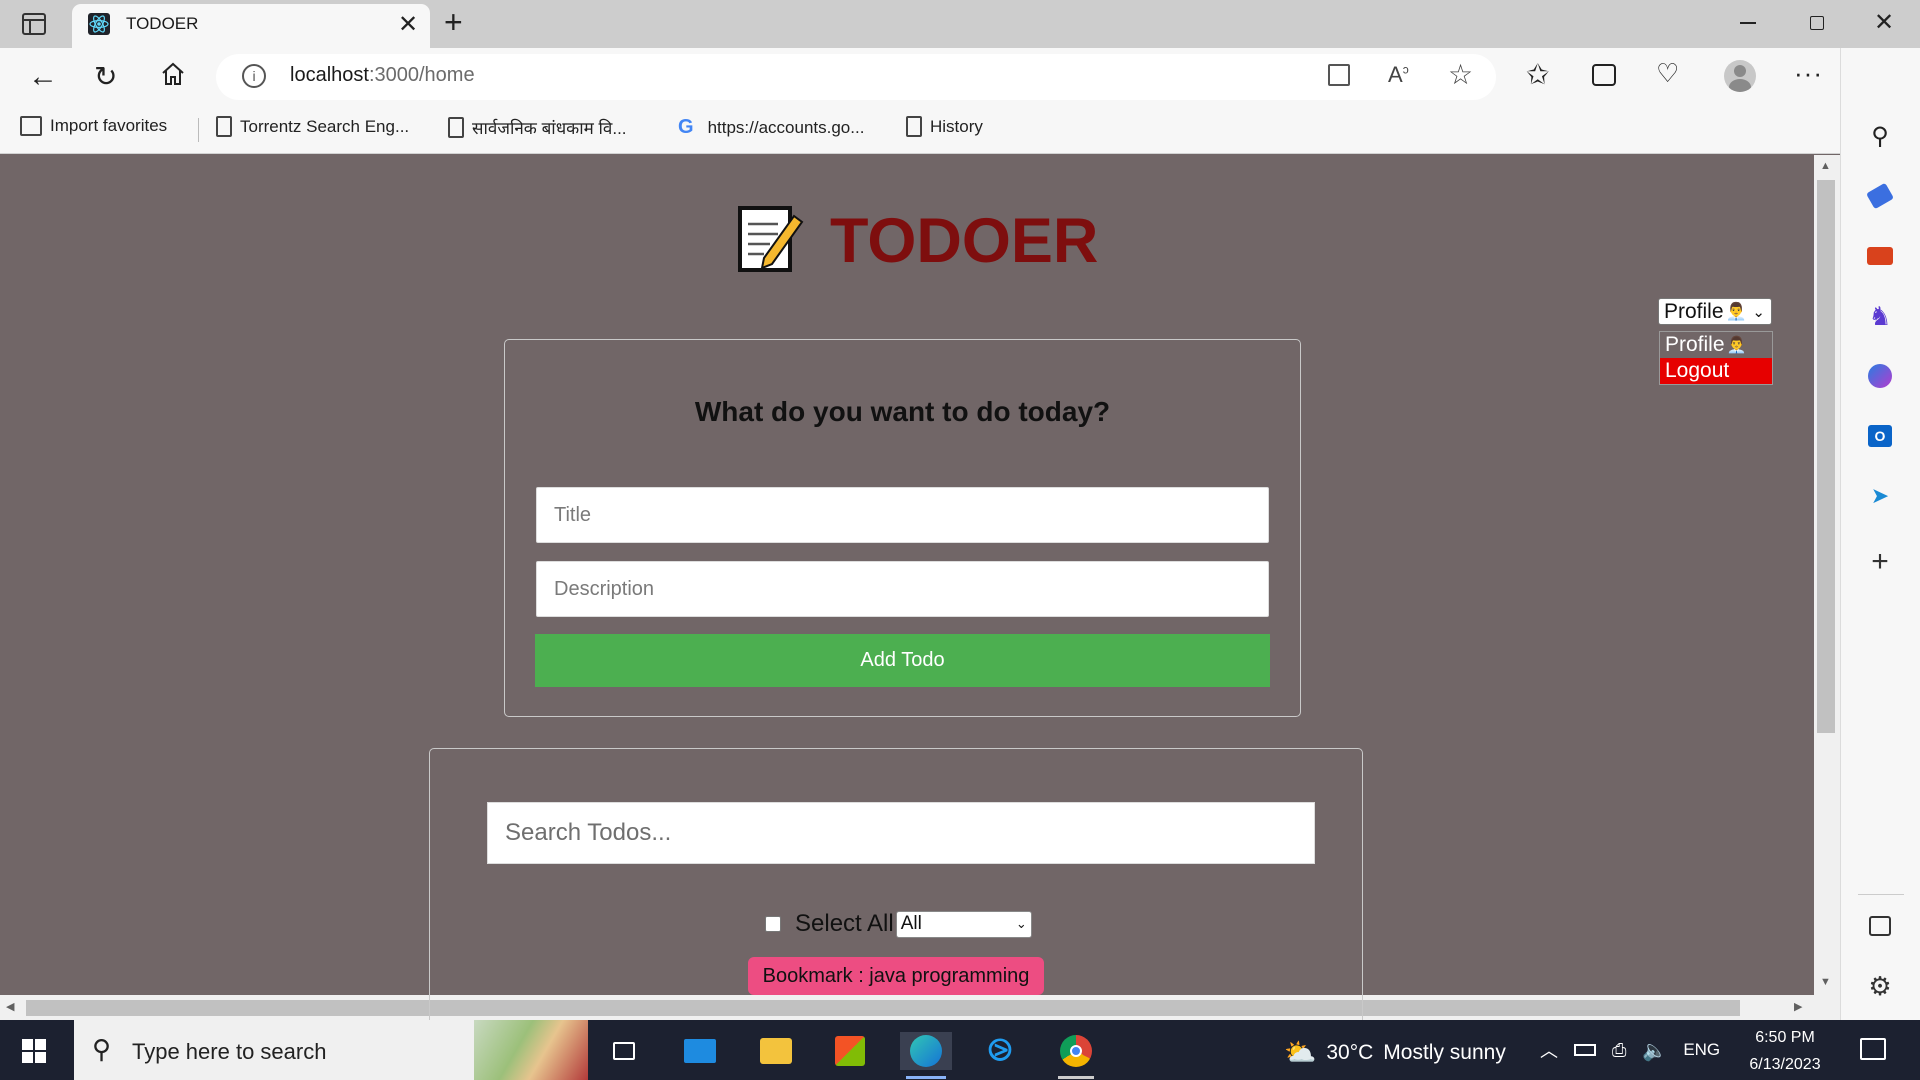 The image size is (1920, 1080). Describe the element at coordinates (1460, 74) in the screenshot. I see `favorite-star-icon: ☆` at that location.